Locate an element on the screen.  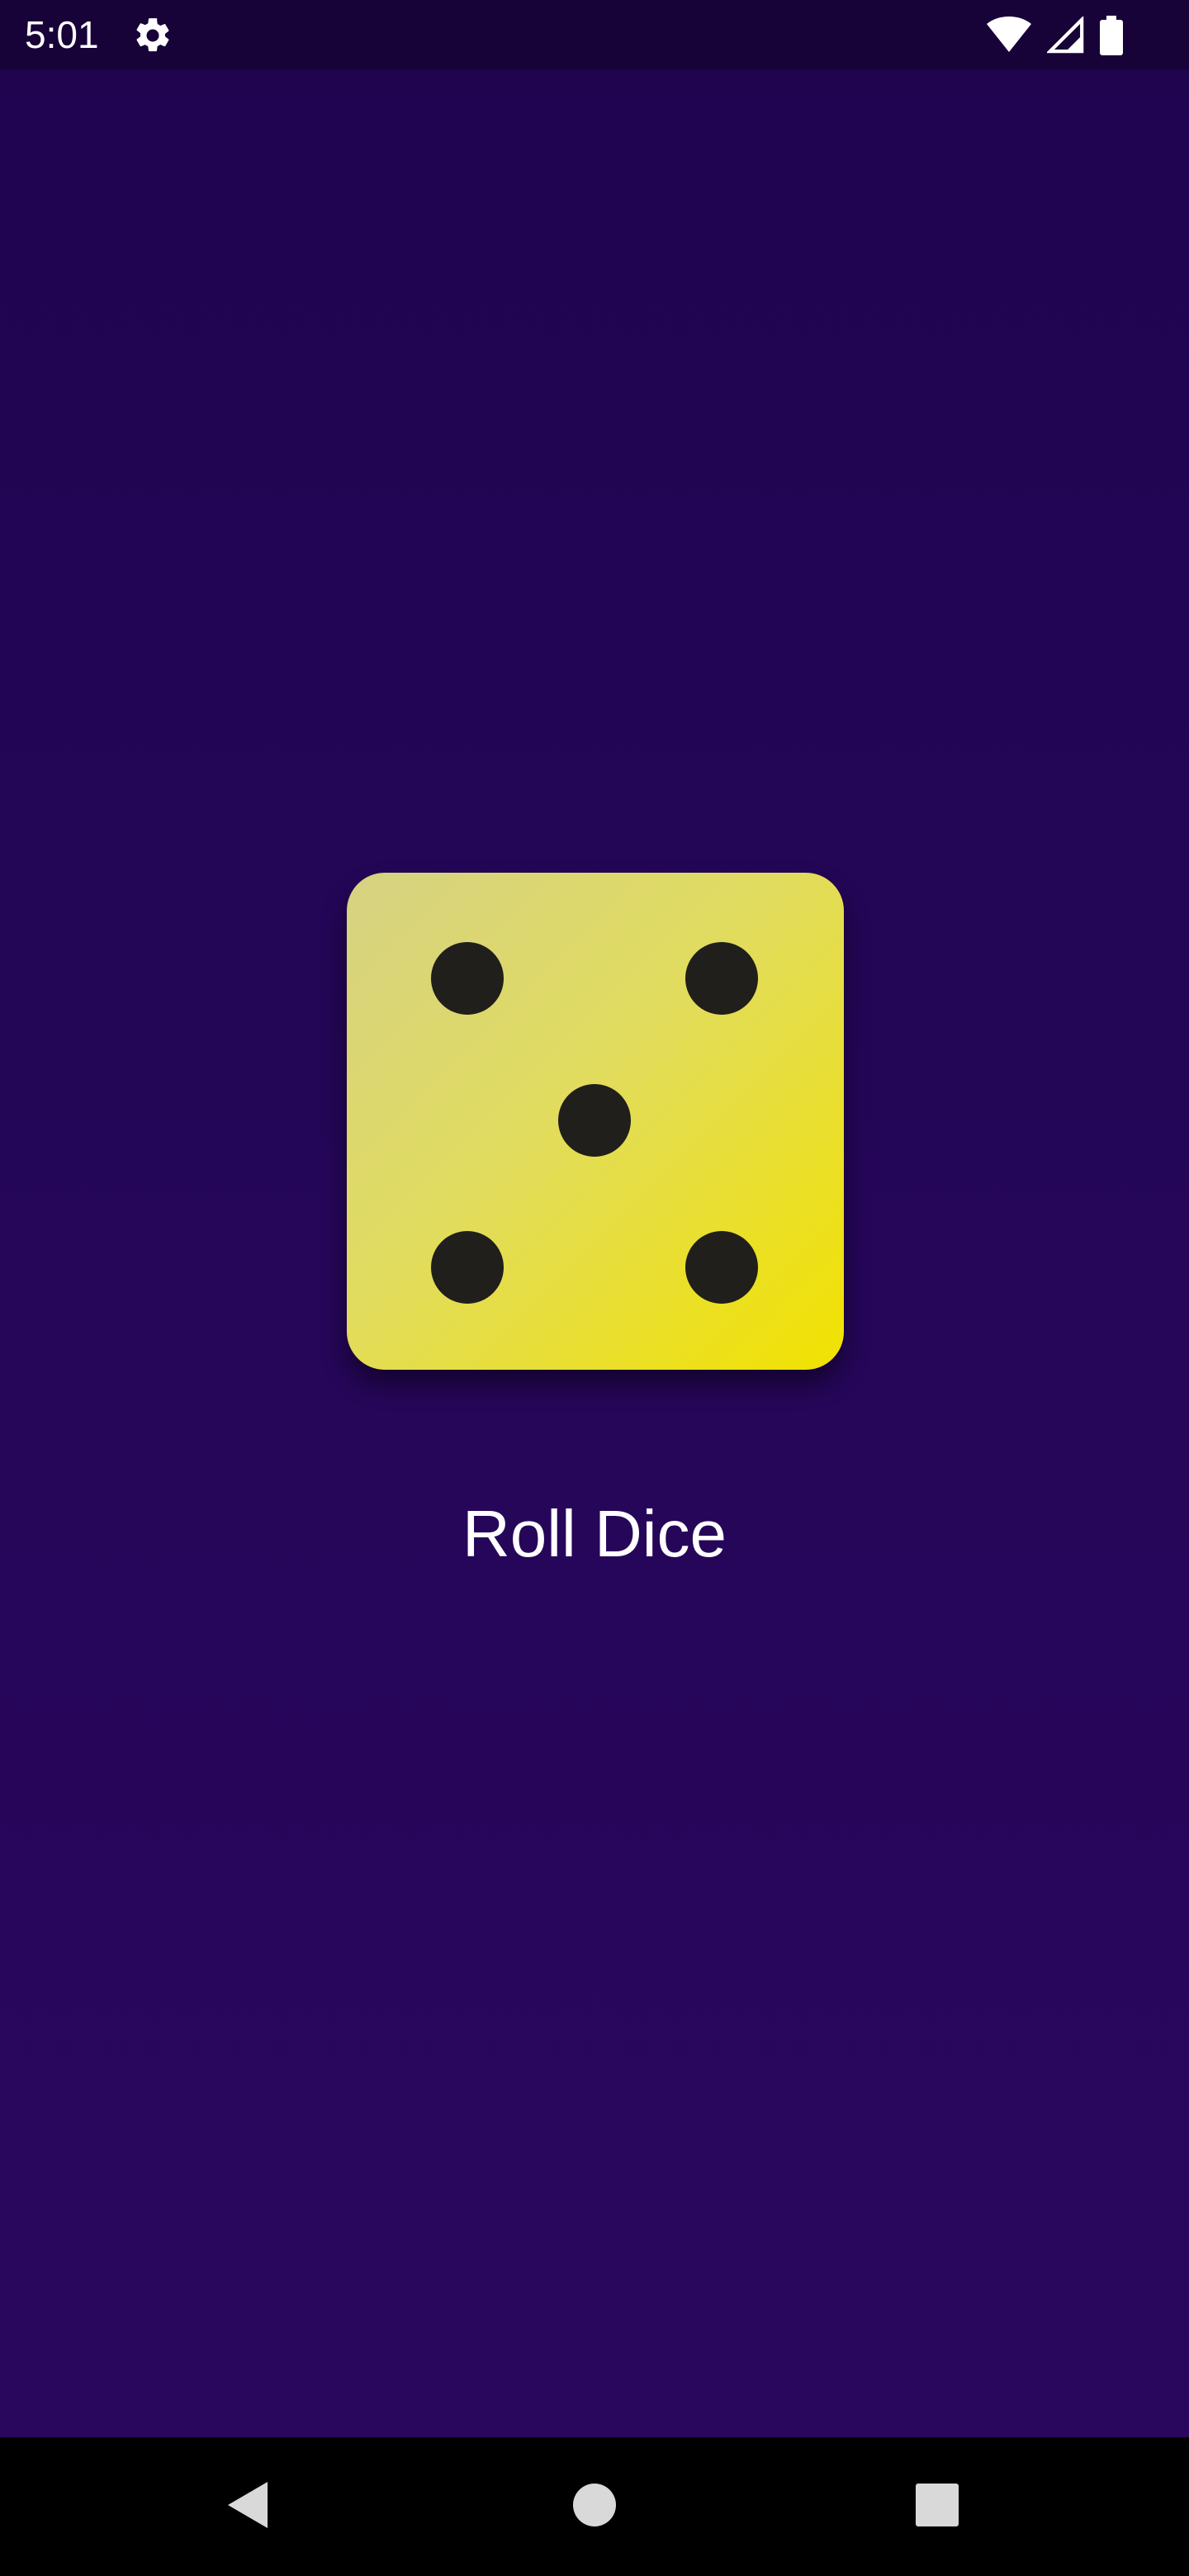
wifi-icon is located at coordinates (1009, 35).